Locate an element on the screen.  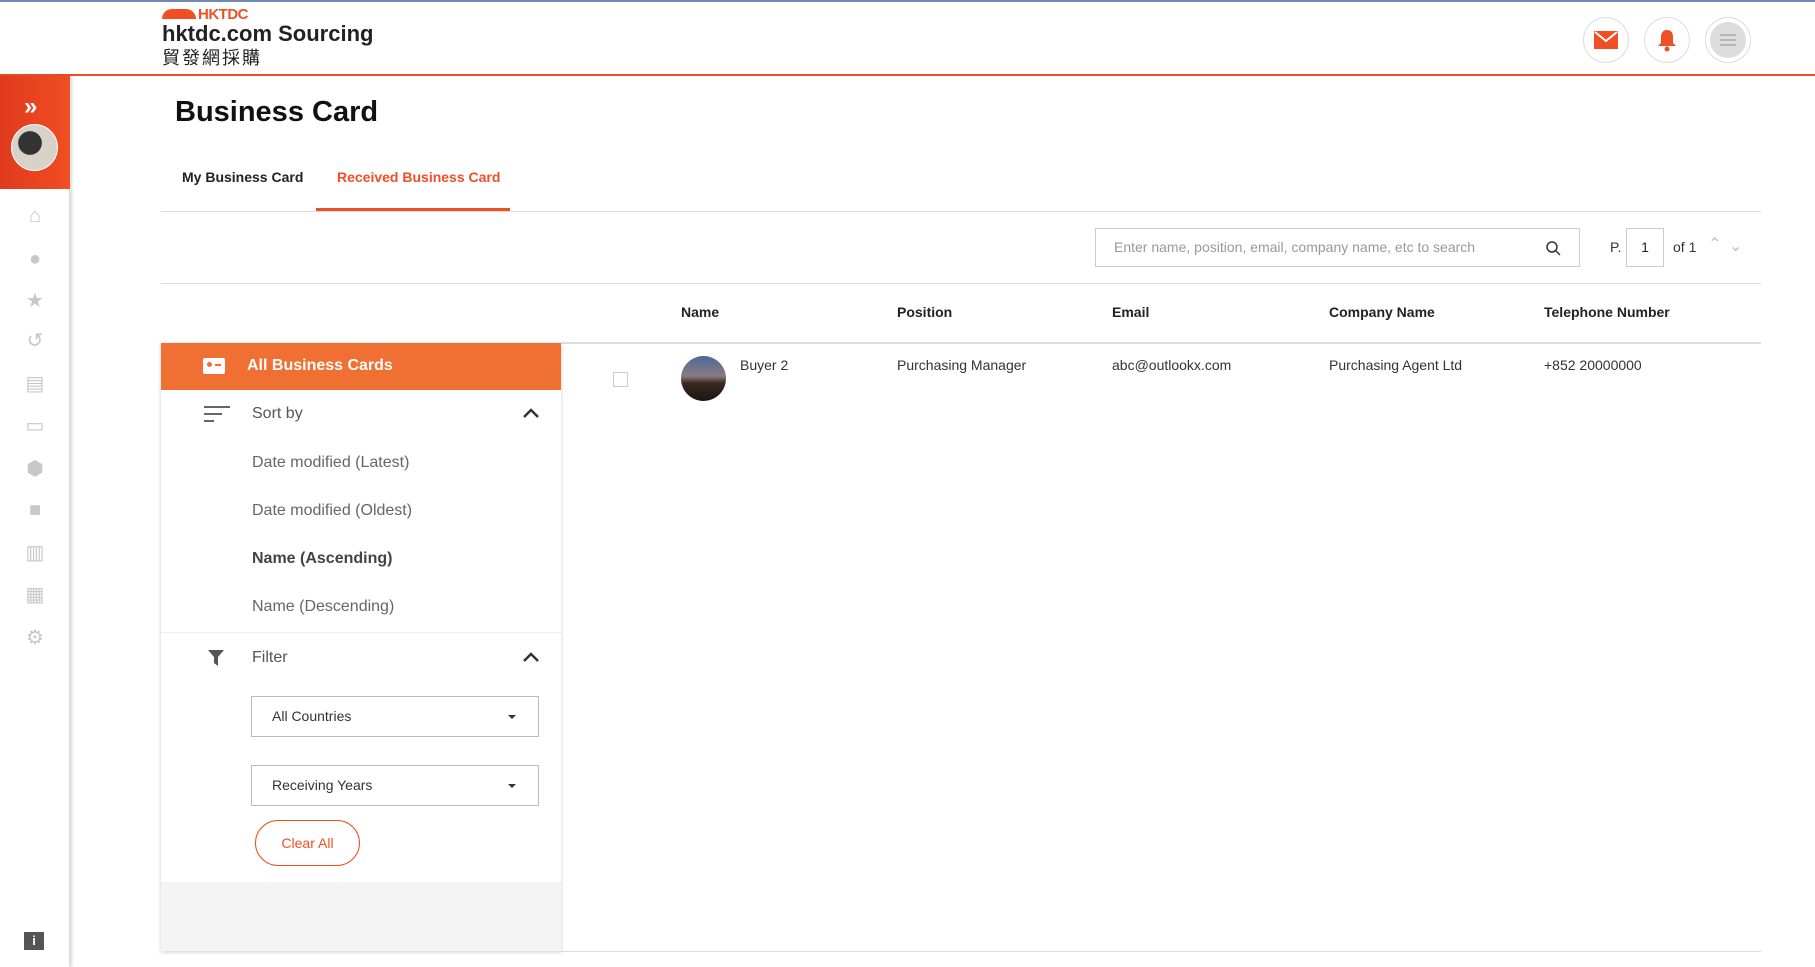
tab-divider is located at coordinates (961, 211).